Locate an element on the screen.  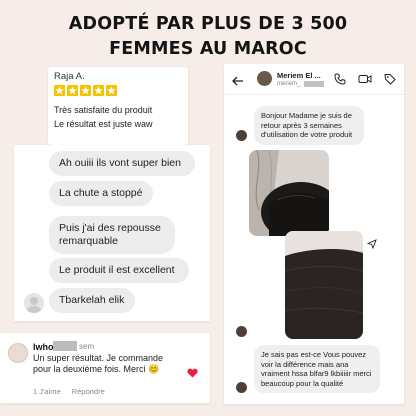
header-divider is located at coordinates (314, 94).